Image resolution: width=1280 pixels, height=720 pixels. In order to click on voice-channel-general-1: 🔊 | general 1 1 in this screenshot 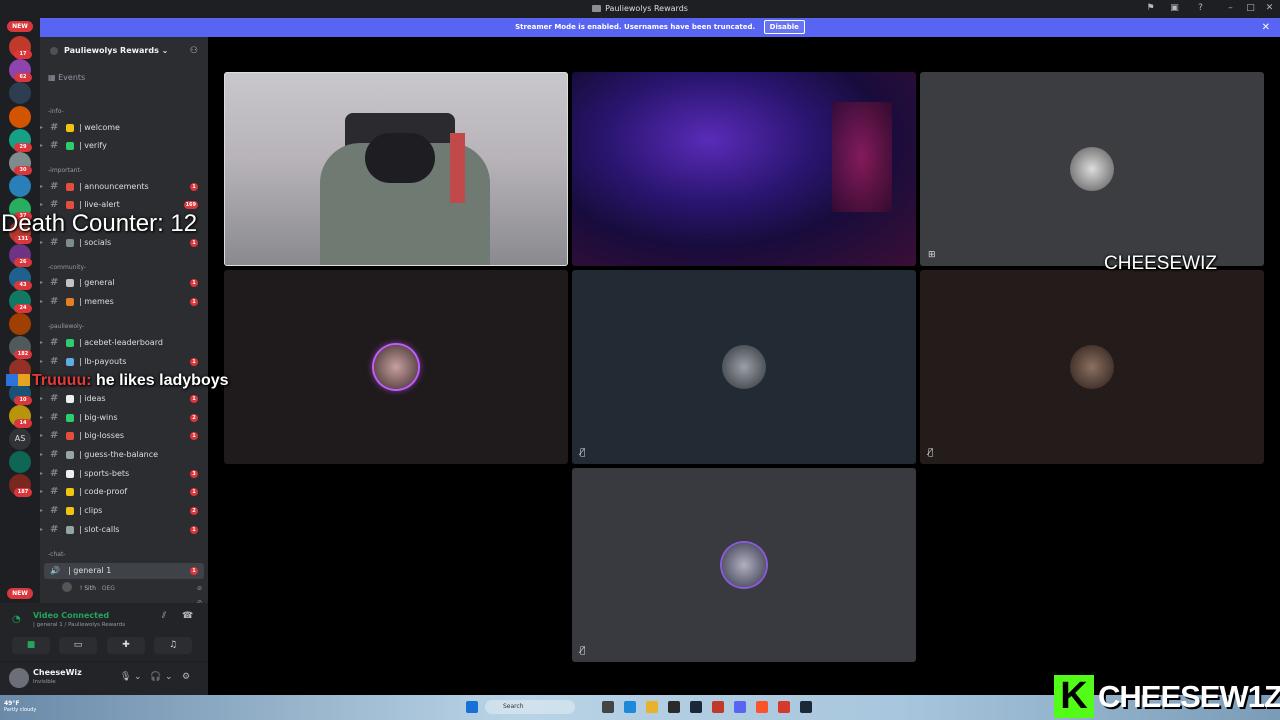, I will do `click(124, 571)`.